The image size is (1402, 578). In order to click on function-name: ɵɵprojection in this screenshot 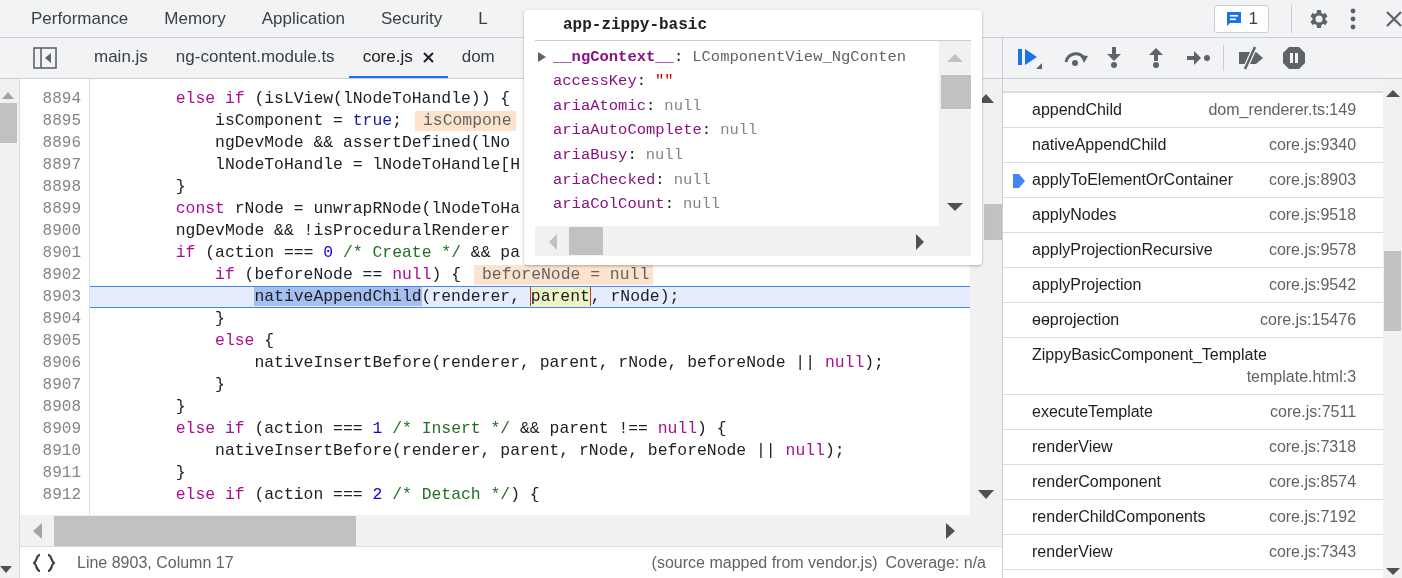, I will do `click(1076, 320)`.